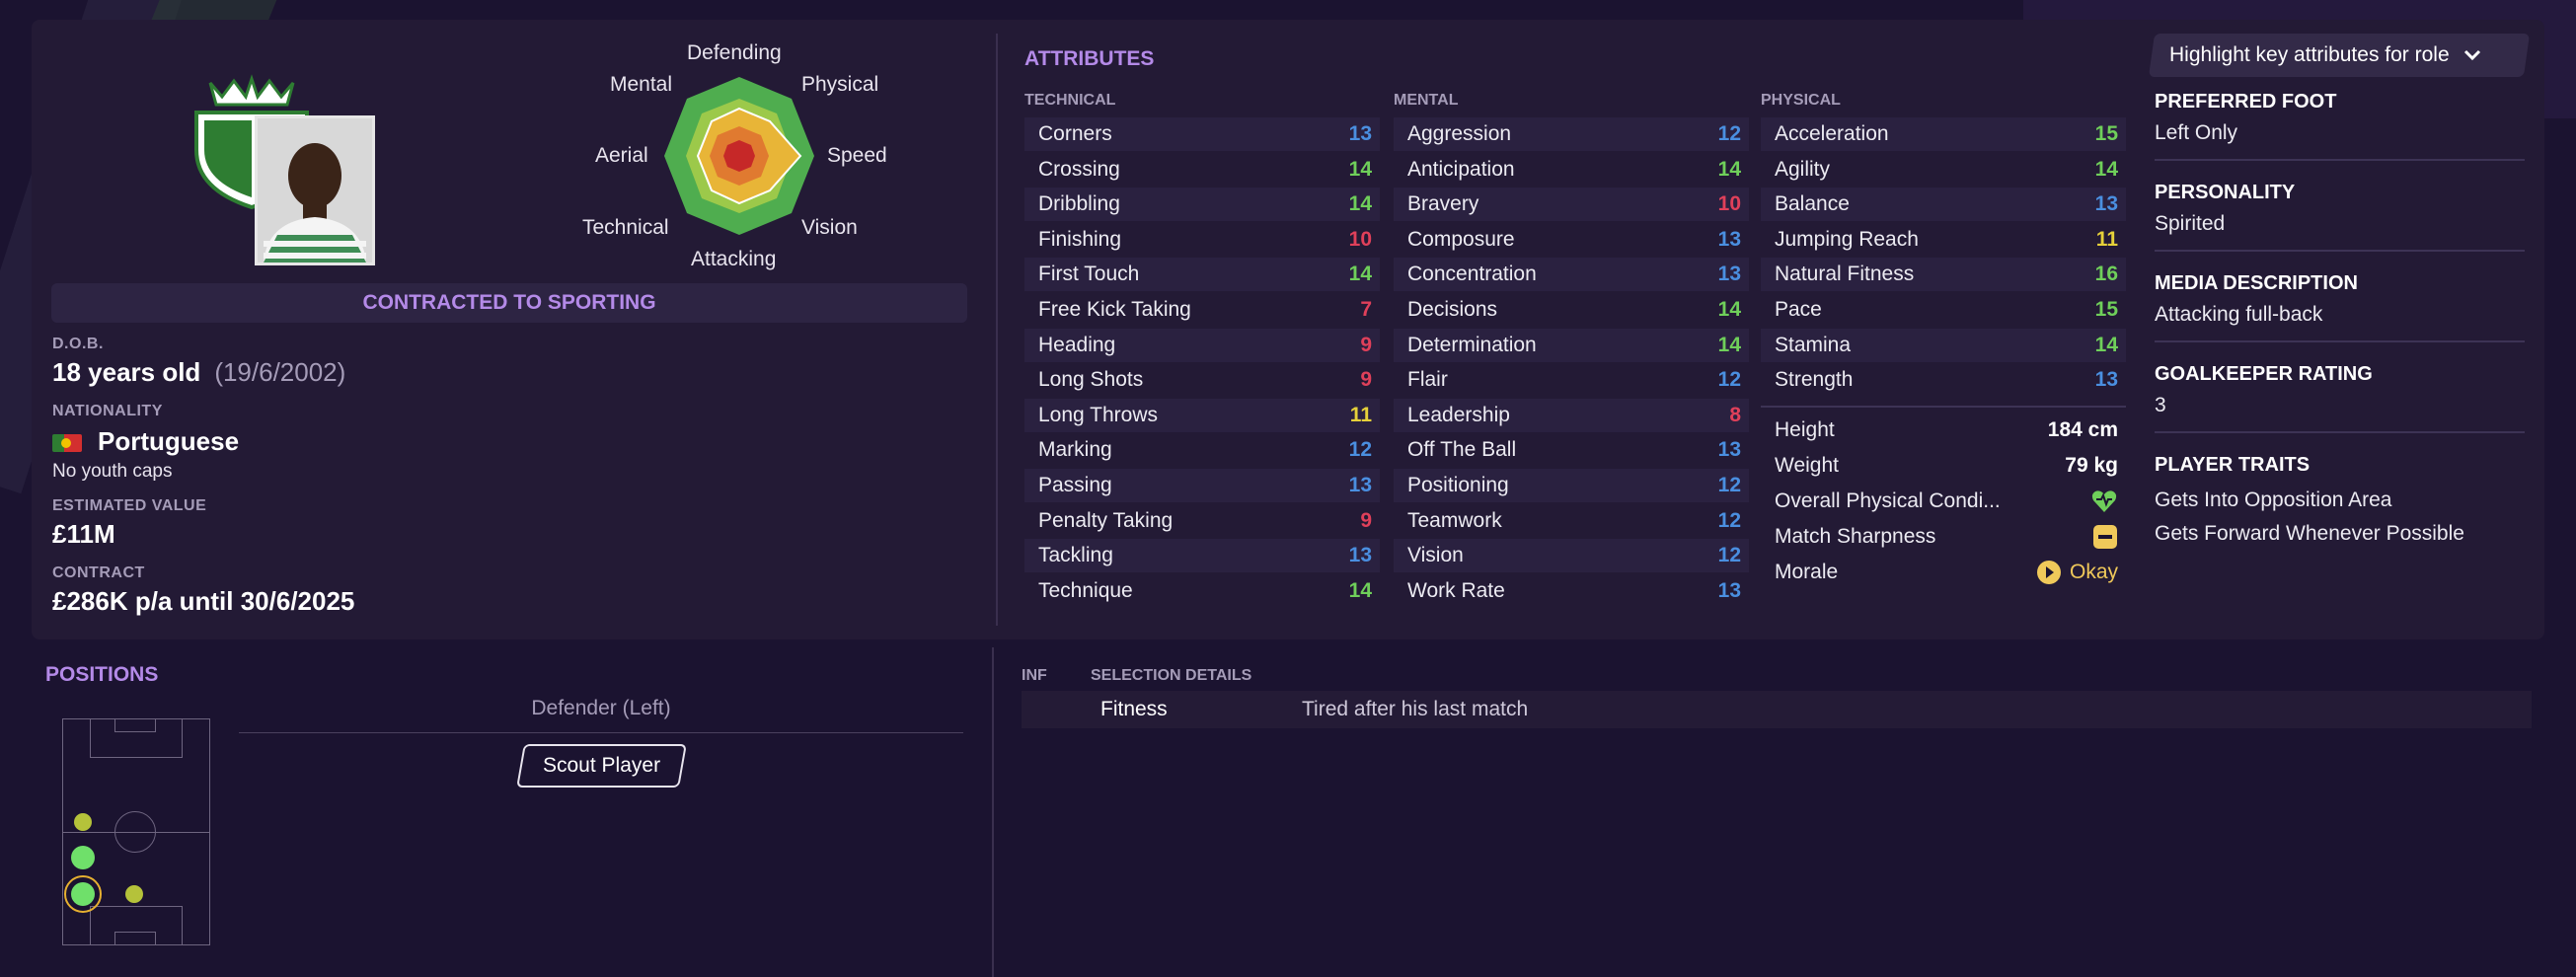 This screenshot has height=977, width=2576. I want to click on selection-row-value: Tired after his last match, so click(1416, 709).